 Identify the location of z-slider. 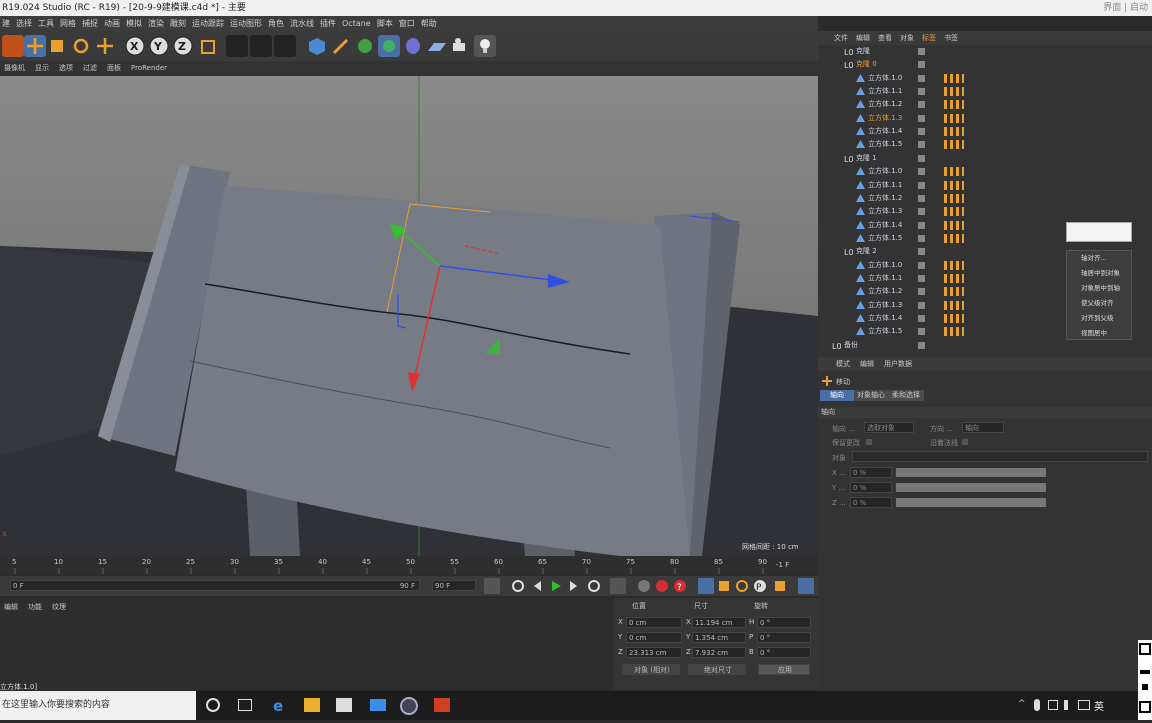
(971, 502).